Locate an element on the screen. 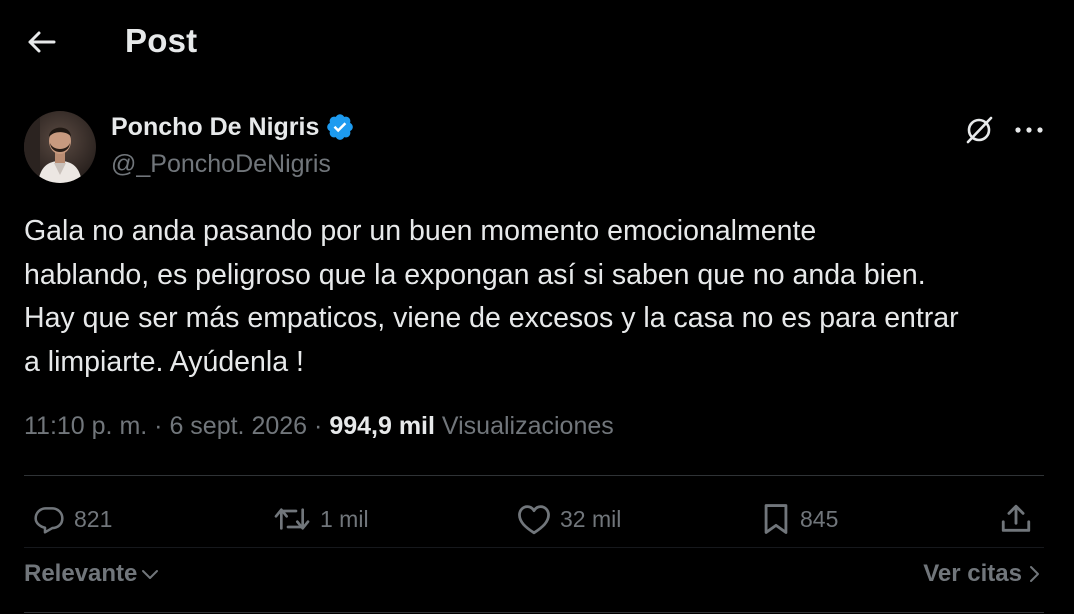 This screenshot has height=614, width=1074. tweet-actions: 821 1 mil 32 mil 845 is located at coordinates (537, 519).